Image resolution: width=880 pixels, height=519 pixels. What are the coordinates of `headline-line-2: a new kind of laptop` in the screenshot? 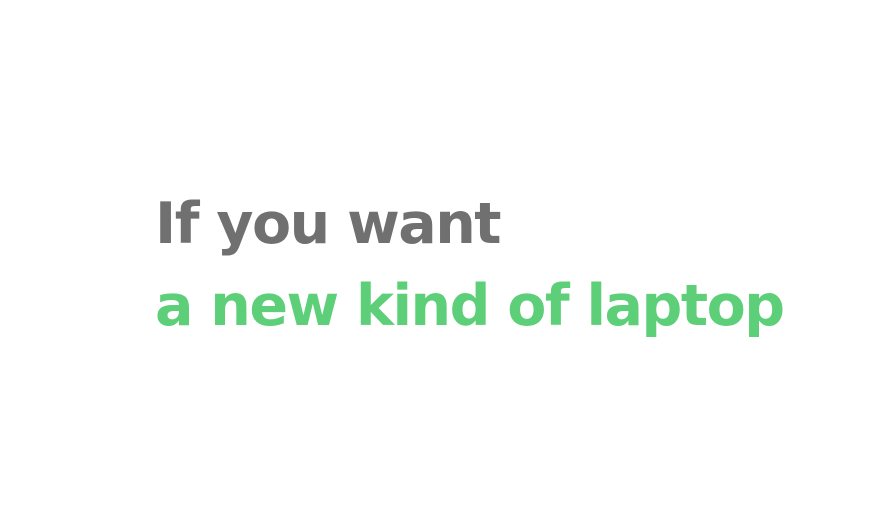 It's located at (470, 306).